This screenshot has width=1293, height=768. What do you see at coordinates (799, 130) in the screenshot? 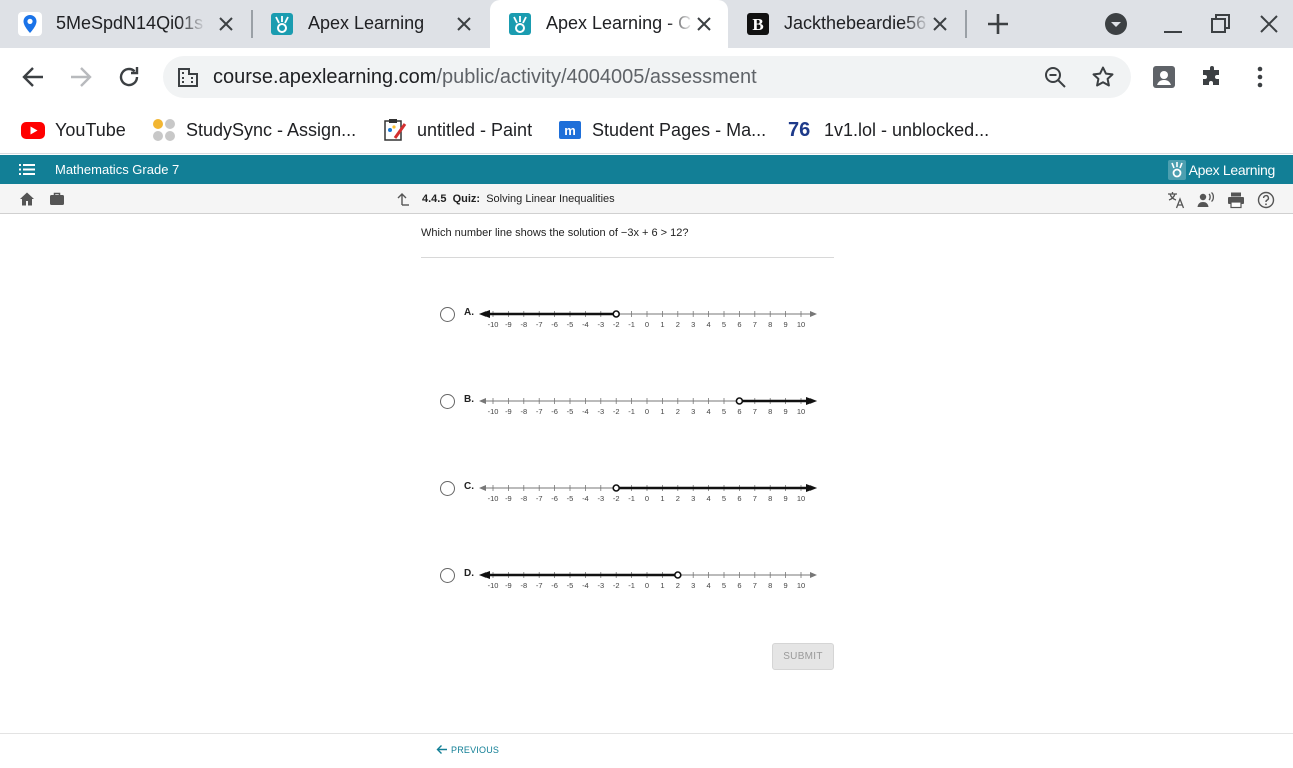
I see `1v1-icon: 76` at bounding box center [799, 130].